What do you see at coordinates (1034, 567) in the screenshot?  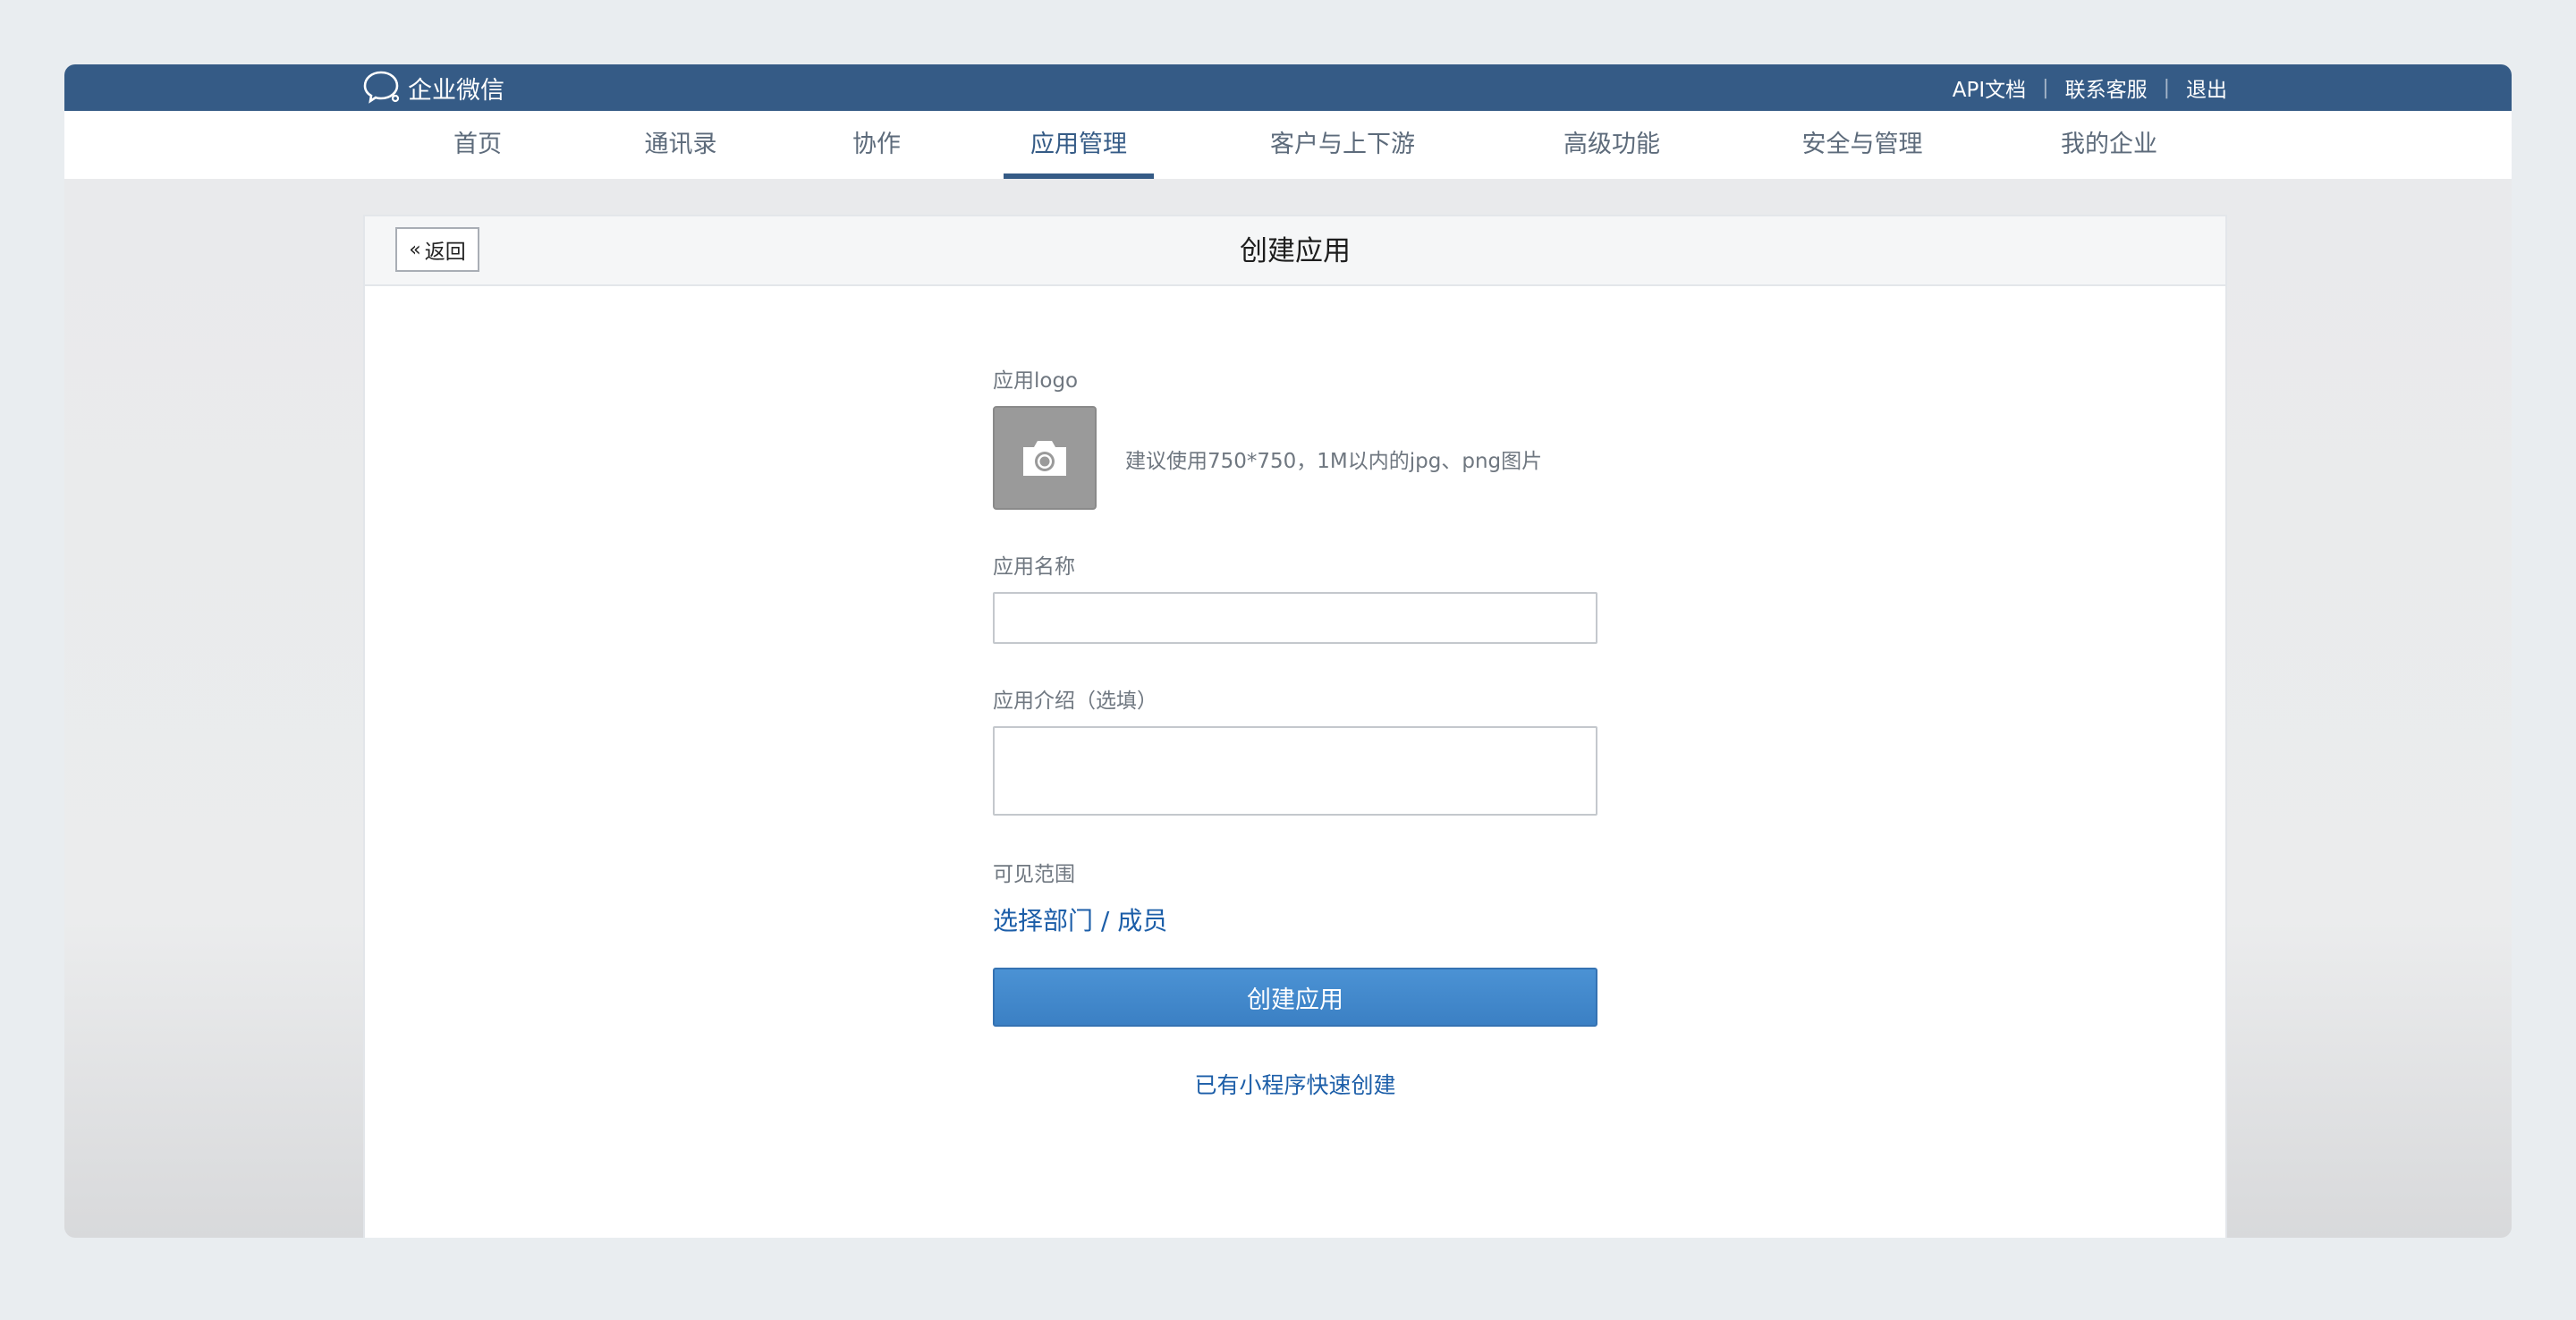 I see `app-name-label: 应用名称` at bounding box center [1034, 567].